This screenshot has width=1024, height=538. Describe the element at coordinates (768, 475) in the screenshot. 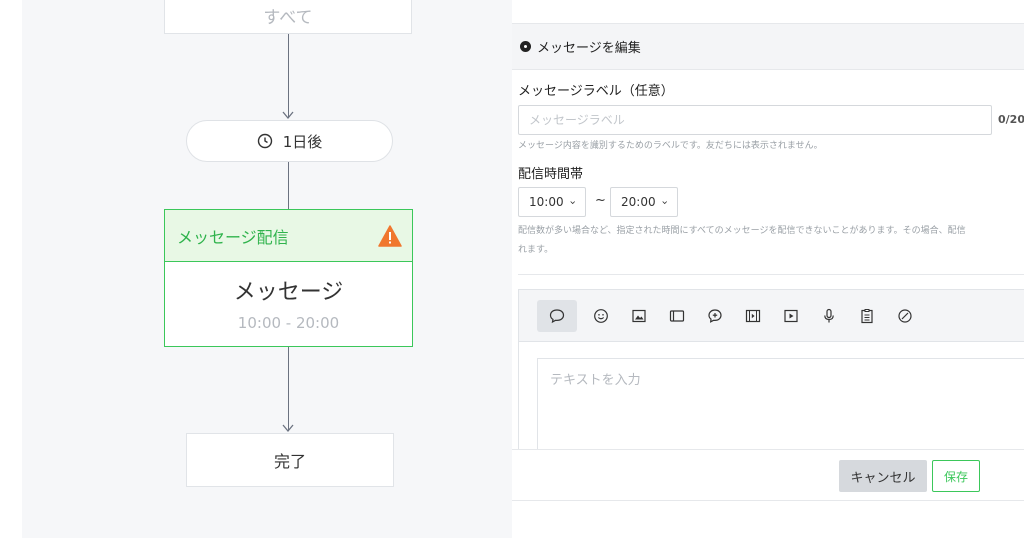

I see `action-footer: キャンセル 保存` at that location.